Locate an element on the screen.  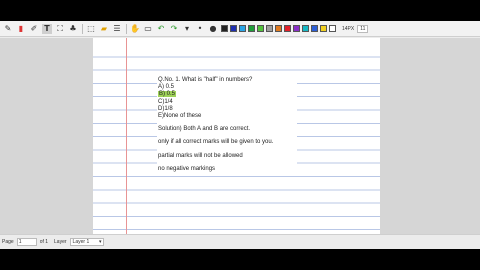
option-d: D)1/8 is located at coordinates (165, 108).